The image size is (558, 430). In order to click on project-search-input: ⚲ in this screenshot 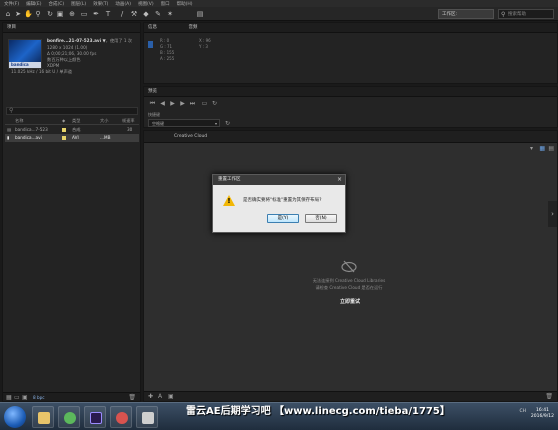, I will do `click(72, 111)`.